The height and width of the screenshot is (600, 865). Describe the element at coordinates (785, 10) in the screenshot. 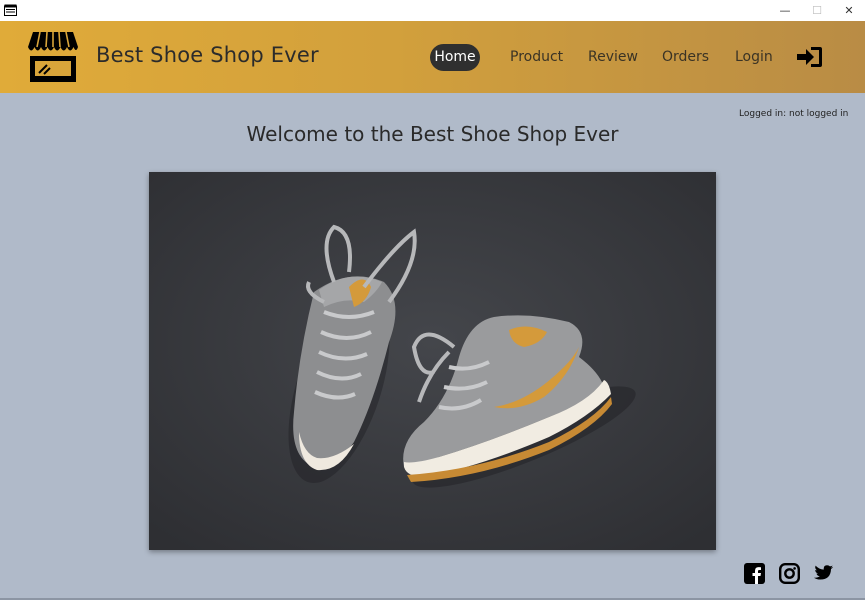

I see `minimize-button: —` at that location.